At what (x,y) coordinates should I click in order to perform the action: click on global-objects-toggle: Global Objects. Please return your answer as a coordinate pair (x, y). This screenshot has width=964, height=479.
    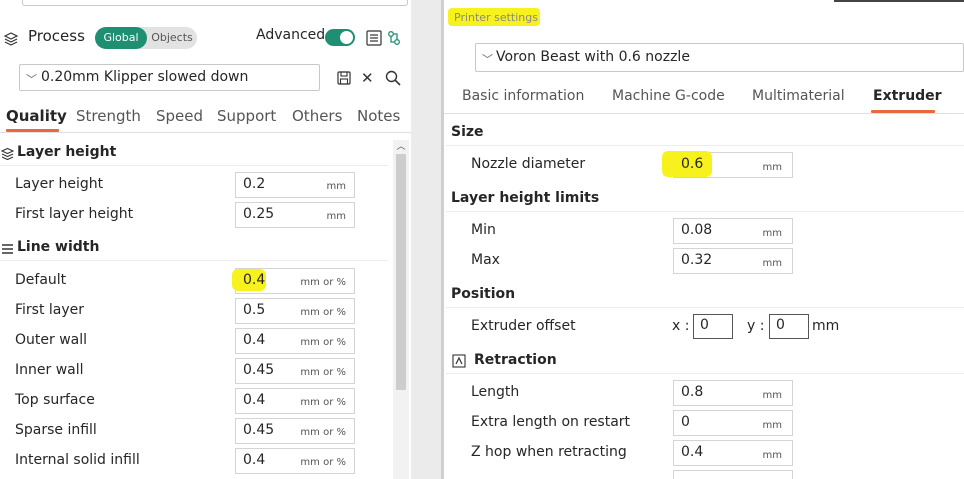
    Looking at the image, I should click on (146, 38).